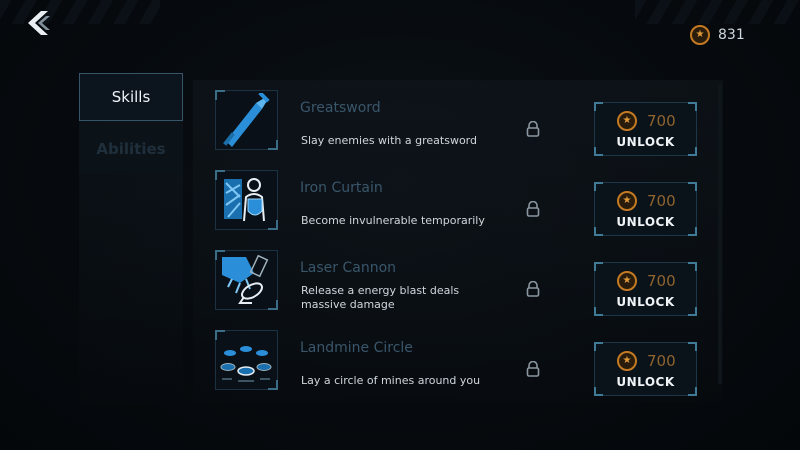 This screenshot has width=800, height=450. I want to click on header-decoration-right, so click(717, 12).